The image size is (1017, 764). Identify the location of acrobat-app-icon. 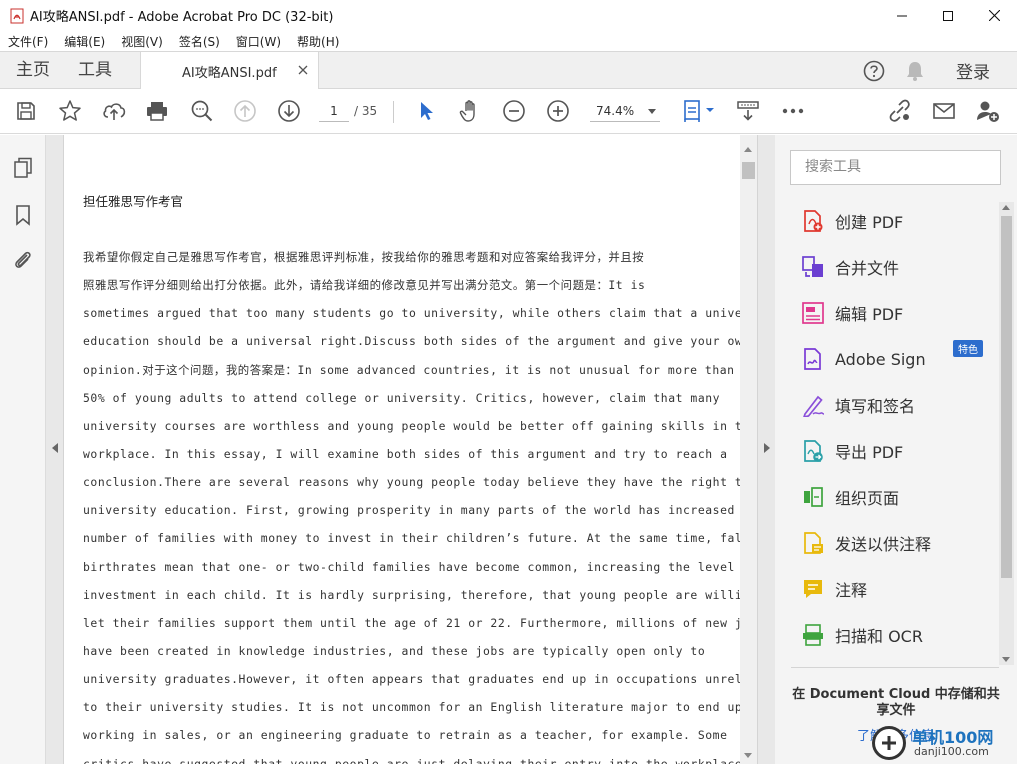
(17, 15).